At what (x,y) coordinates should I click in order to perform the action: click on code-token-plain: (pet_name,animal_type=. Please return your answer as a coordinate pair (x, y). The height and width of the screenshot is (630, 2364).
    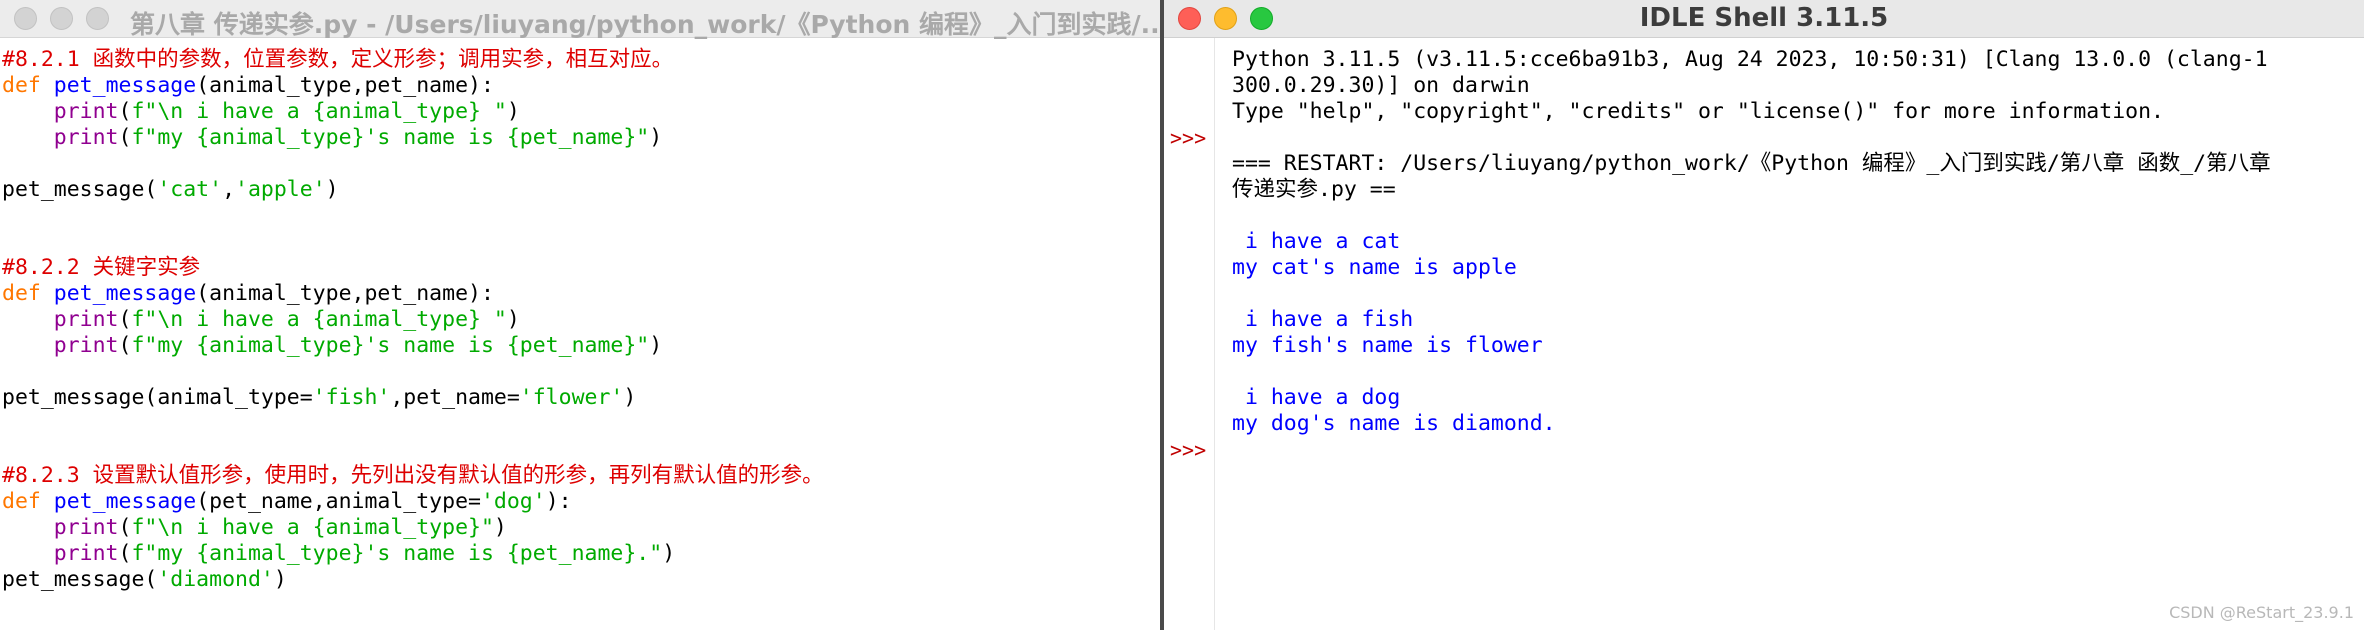
    Looking at the image, I should click on (338, 501).